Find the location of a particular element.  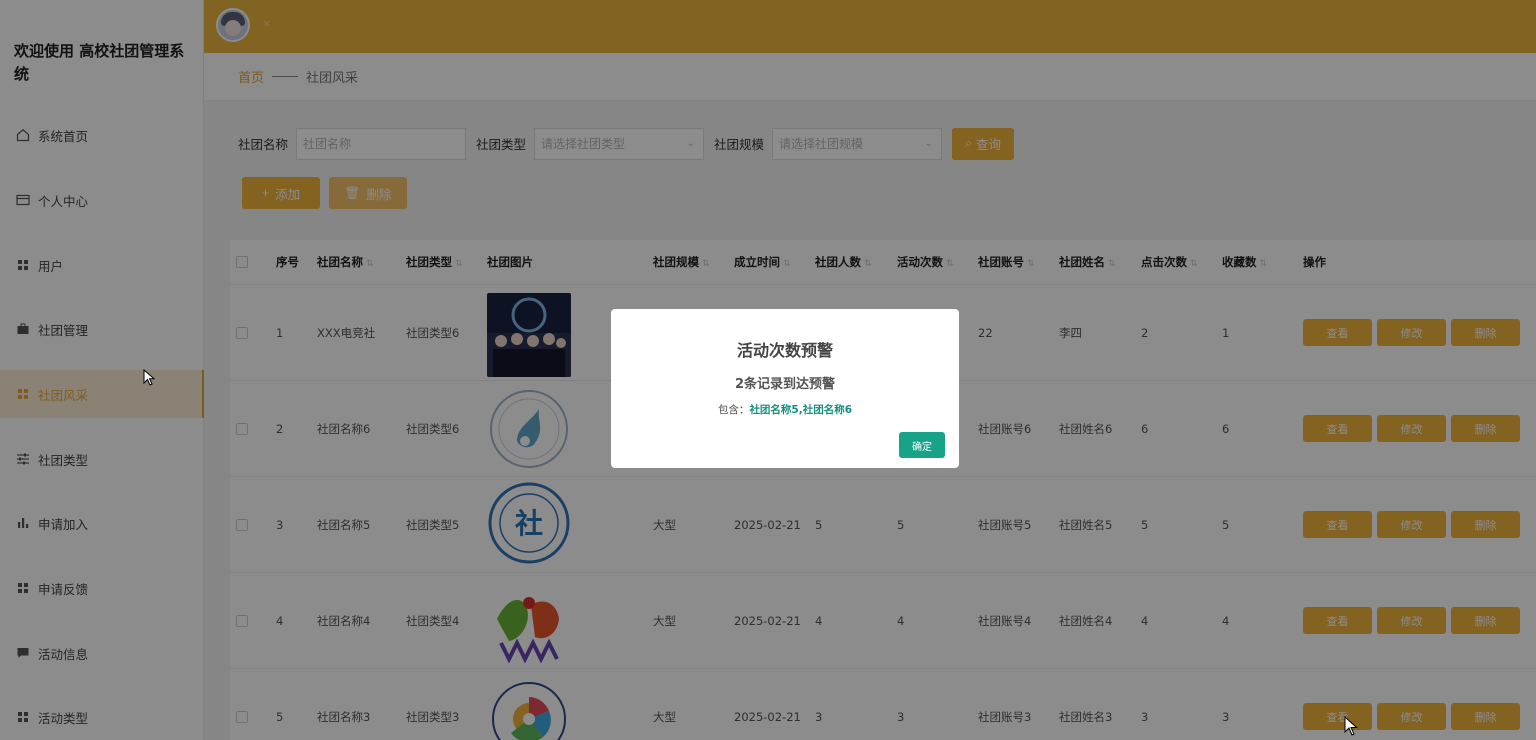

dialog-detail: 包含：社团名称5,社团名称6 is located at coordinates (785, 410).